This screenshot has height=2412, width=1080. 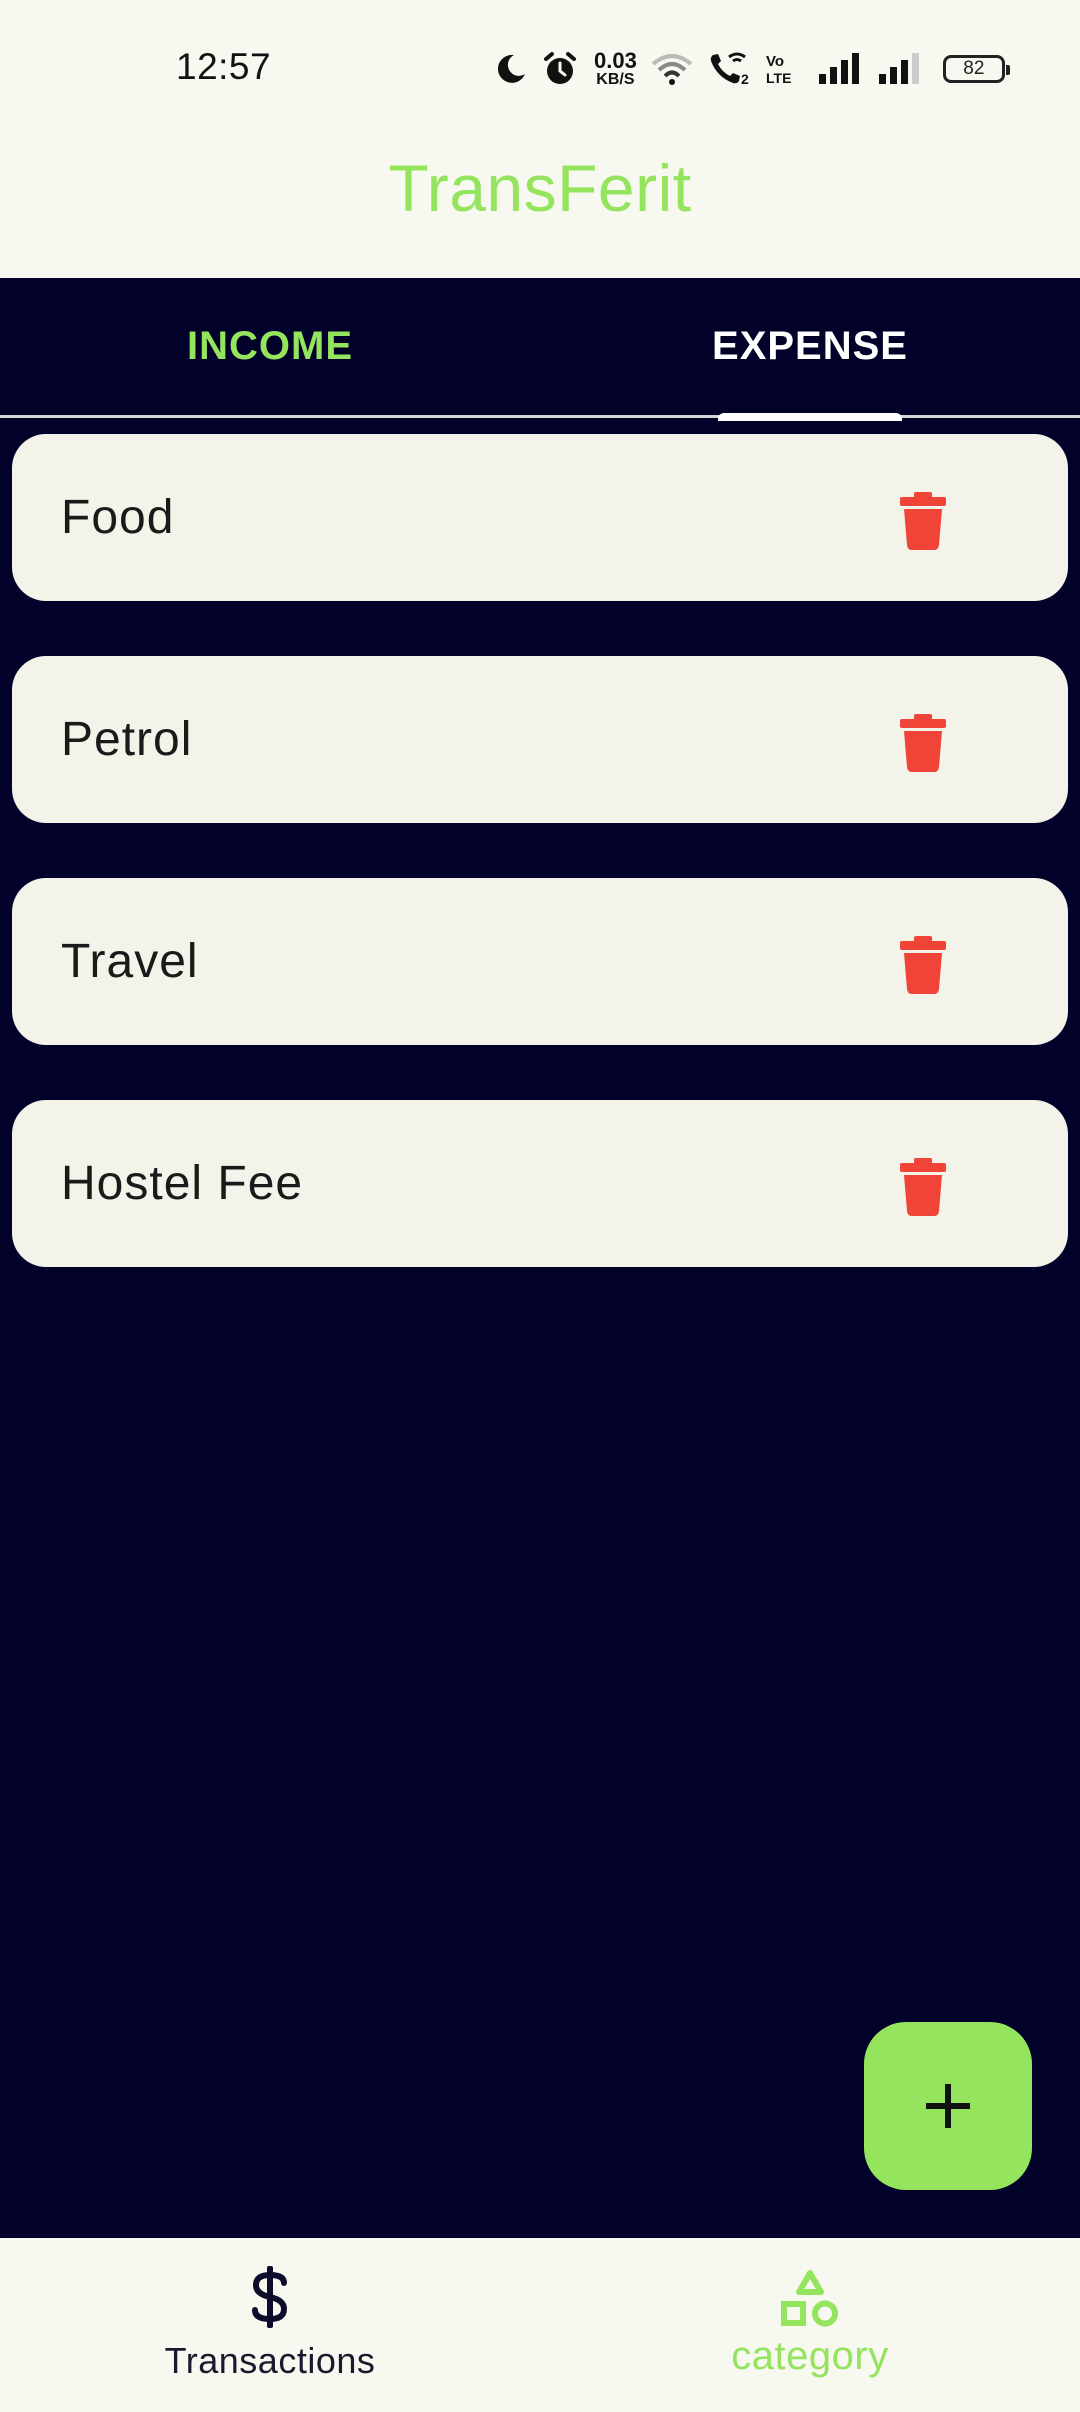 I want to click on nav-transactions: Transactions, so click(x=270, y=2325).